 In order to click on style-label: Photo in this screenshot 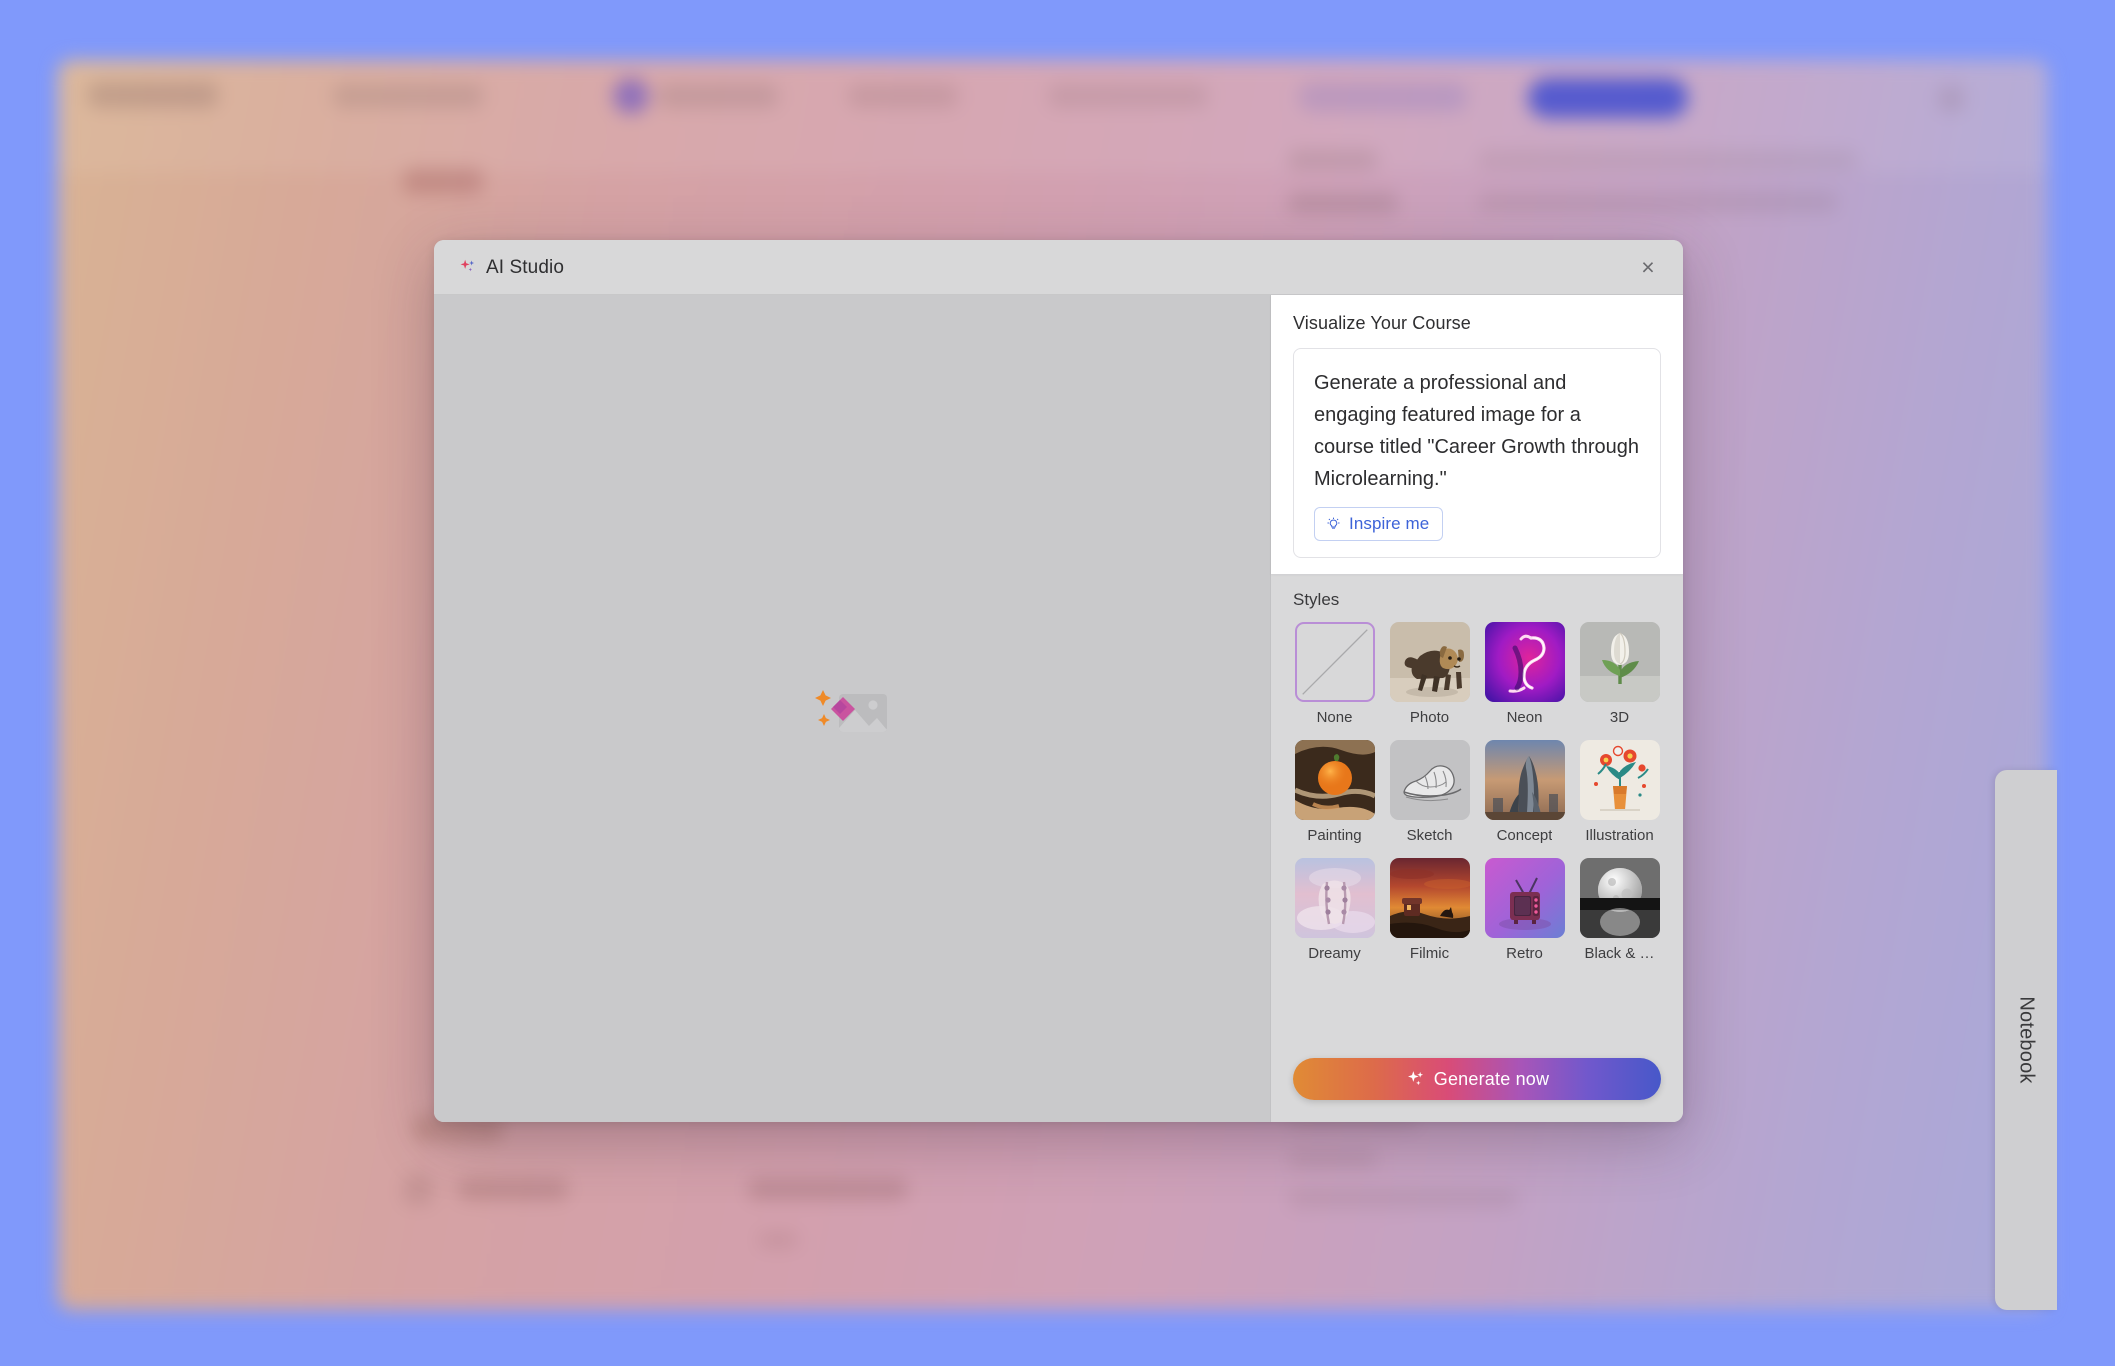, I will do `click(1429, 717)`.